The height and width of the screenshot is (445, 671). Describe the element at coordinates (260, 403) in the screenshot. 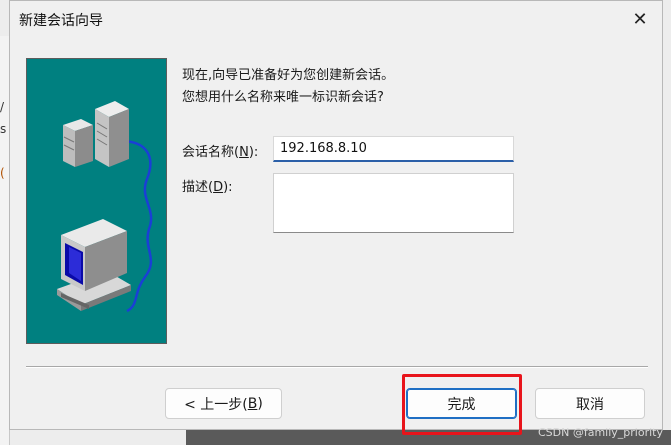

I see `button-label: )` at that location.